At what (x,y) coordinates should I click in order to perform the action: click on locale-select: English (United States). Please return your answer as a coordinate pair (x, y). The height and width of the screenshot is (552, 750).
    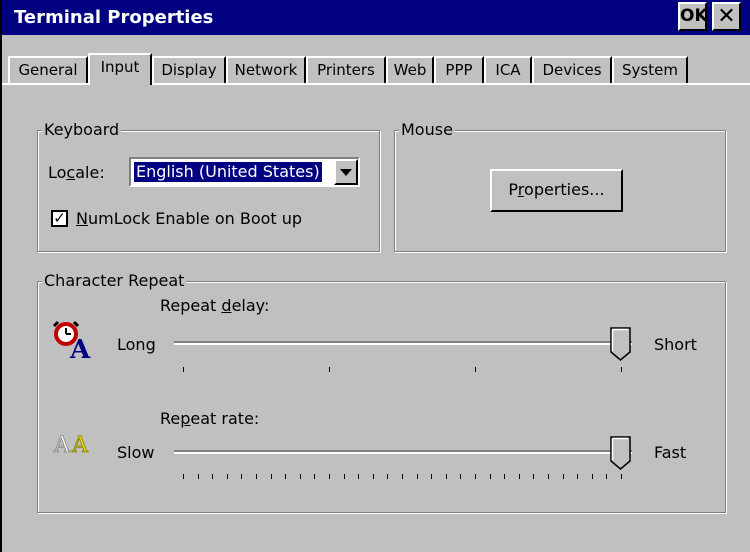
    Looking at the image, I should click on (244, 172).